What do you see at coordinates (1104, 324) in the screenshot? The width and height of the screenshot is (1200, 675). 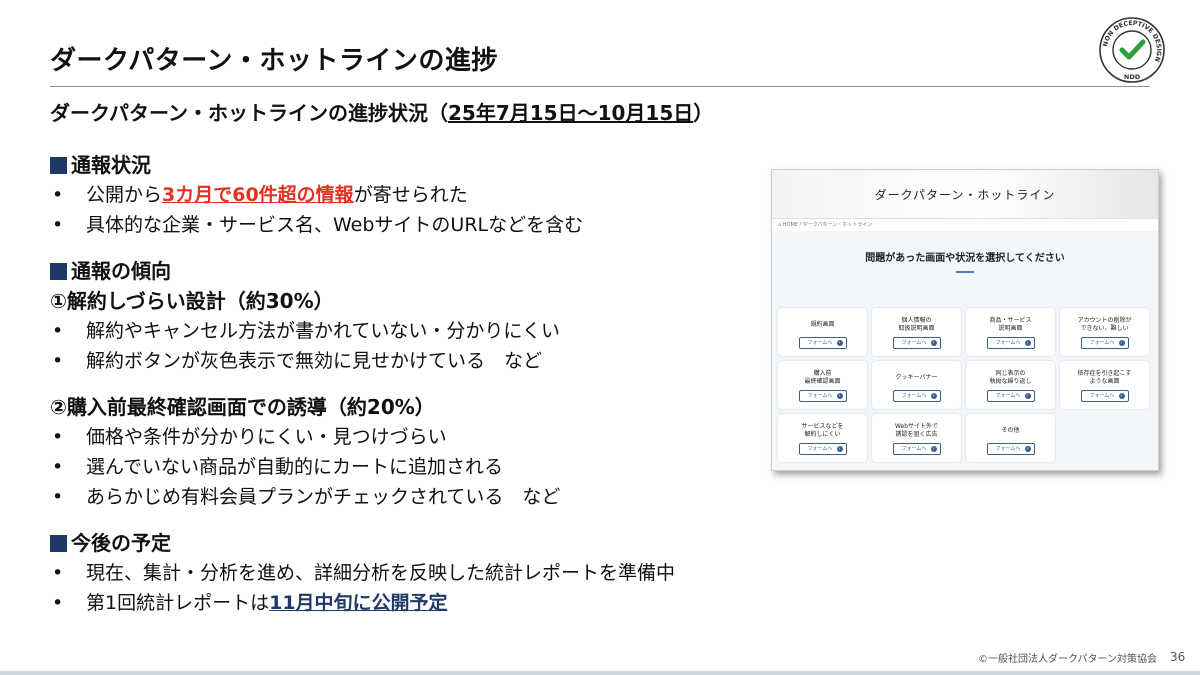 I see `category-card-label: アカウントの削除が できない、難しい` at bounding box center [1104, 324].